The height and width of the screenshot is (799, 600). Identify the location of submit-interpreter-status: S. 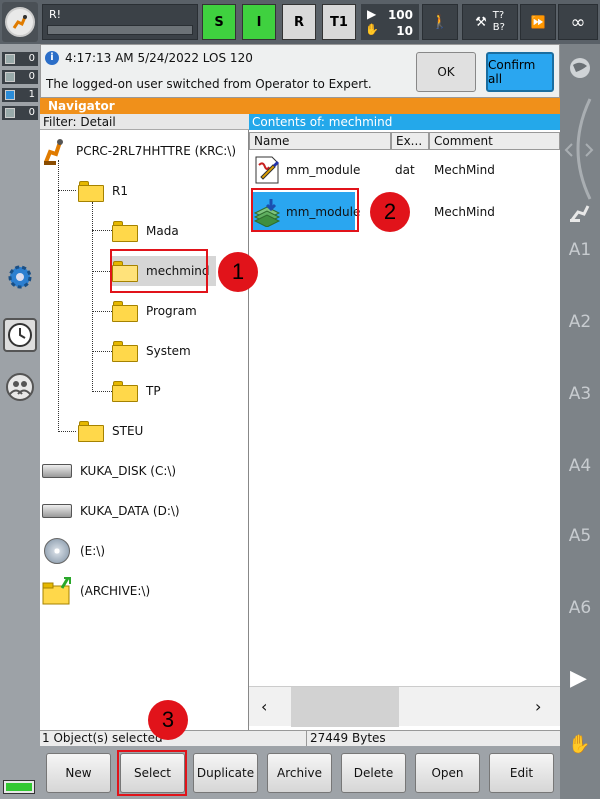
(219, 22).